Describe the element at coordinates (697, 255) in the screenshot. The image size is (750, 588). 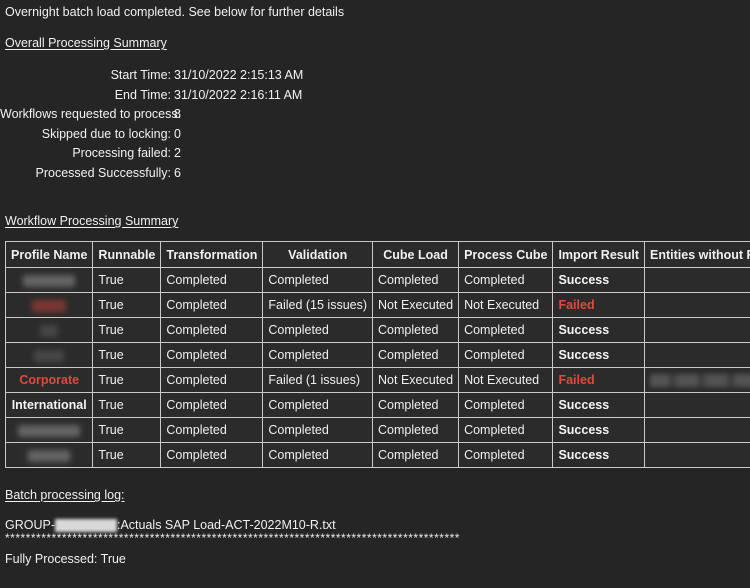
I see `column-header-entities-without-files: Entities without Files:` at that location.